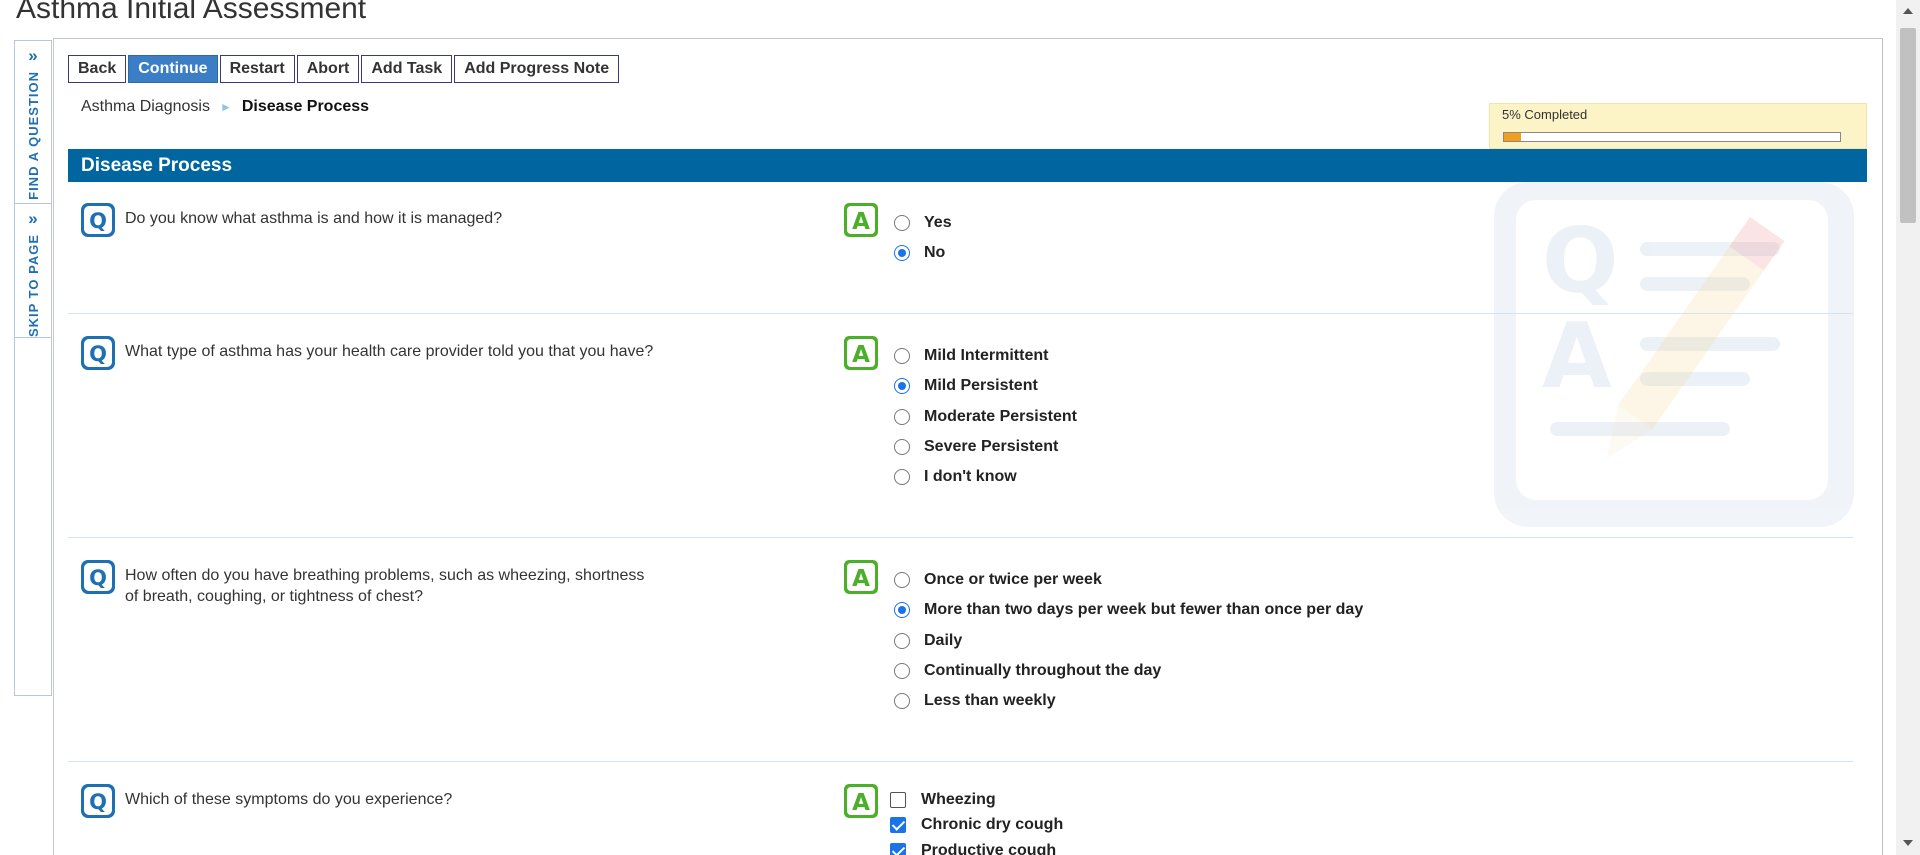 The image size is (1920, 855). What do you see at coordinates (985, 447) in the screenshot?
I see `radio-option: Severe Persistent` at bounding box center [985, 447].